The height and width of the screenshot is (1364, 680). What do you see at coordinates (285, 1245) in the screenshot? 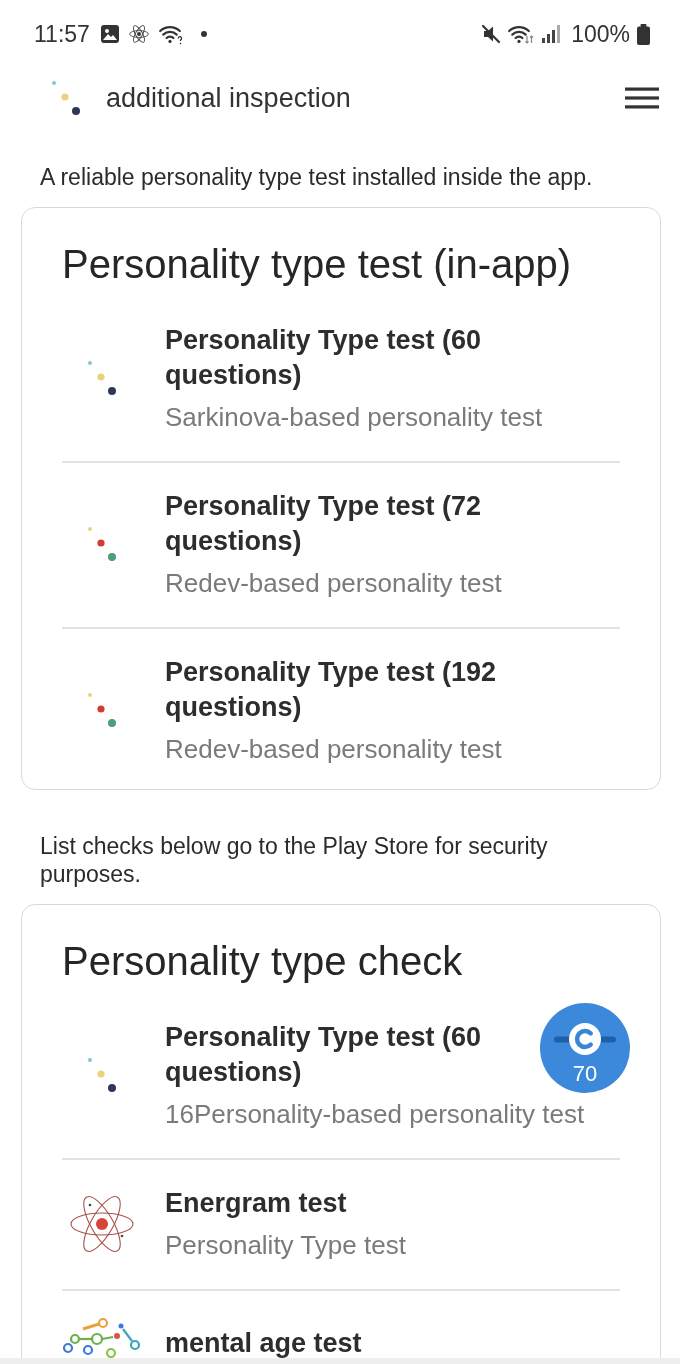
I see `test-subtitle: Personality Type test` at bounding box center [285, 1245].